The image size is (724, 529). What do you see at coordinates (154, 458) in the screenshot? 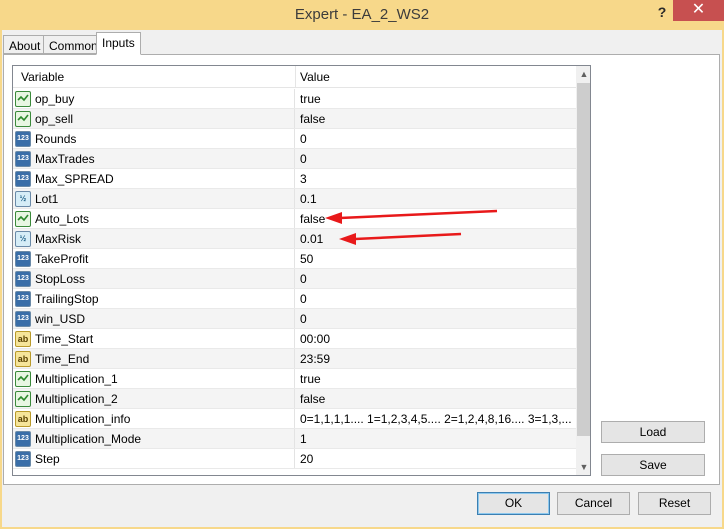
I see `variable-cell: 123 Step` at bounding box center [154, 458].